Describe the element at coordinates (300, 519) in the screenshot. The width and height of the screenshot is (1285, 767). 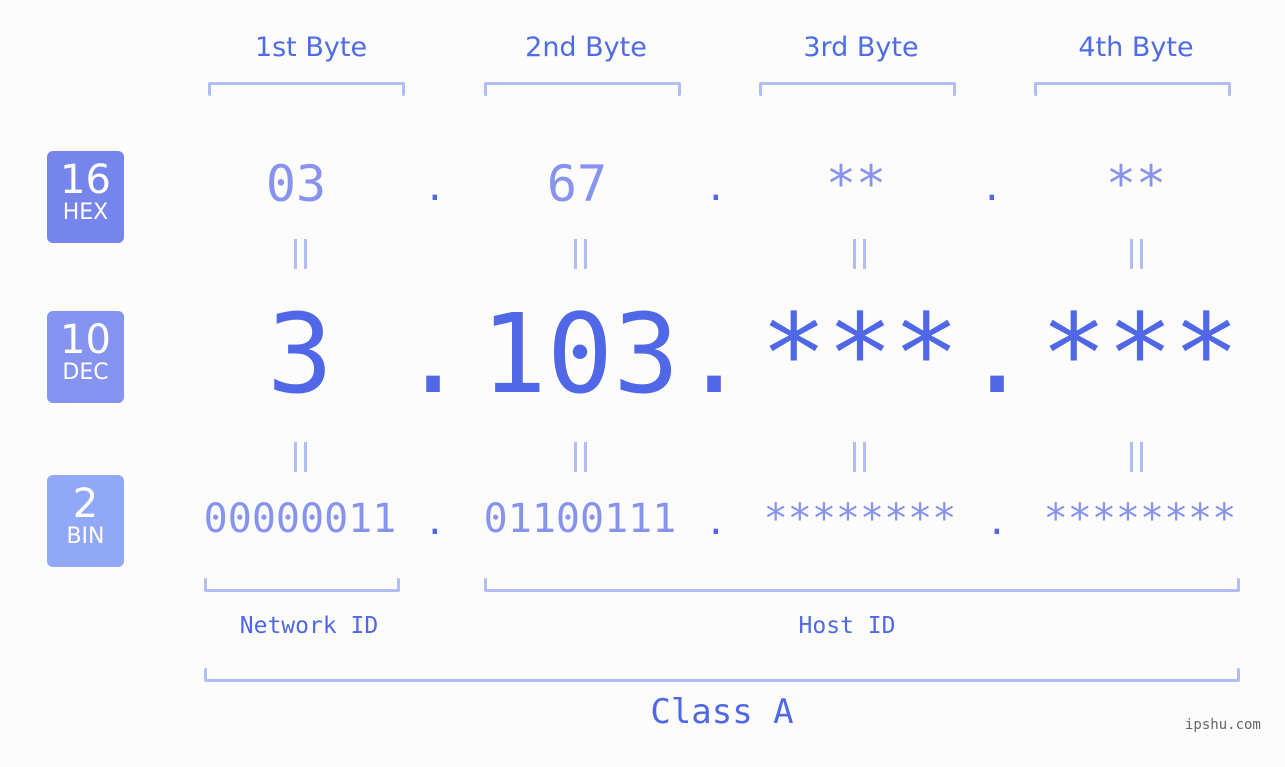
I see `bin-byte-1: 00000011` at that location.